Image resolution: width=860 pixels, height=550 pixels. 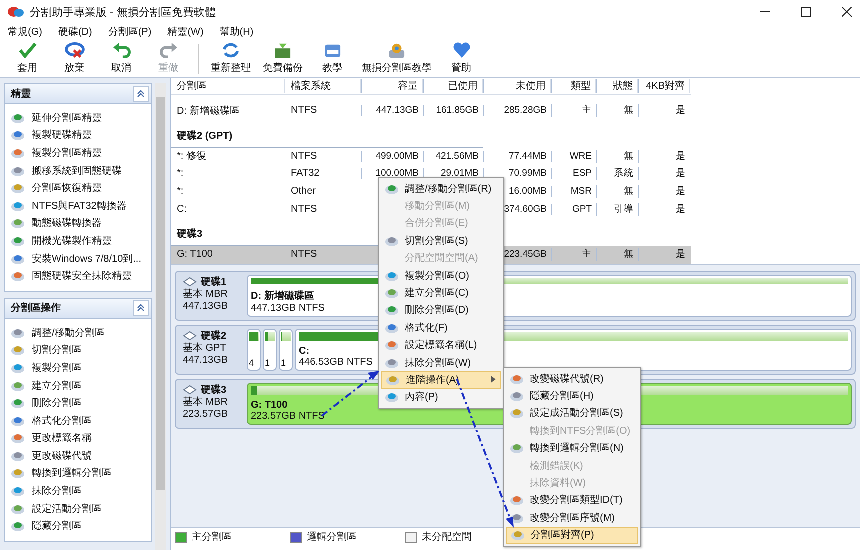 I want to click on sidebar-link: 轉換到邏輯分割區, so click(x=72, y=473).